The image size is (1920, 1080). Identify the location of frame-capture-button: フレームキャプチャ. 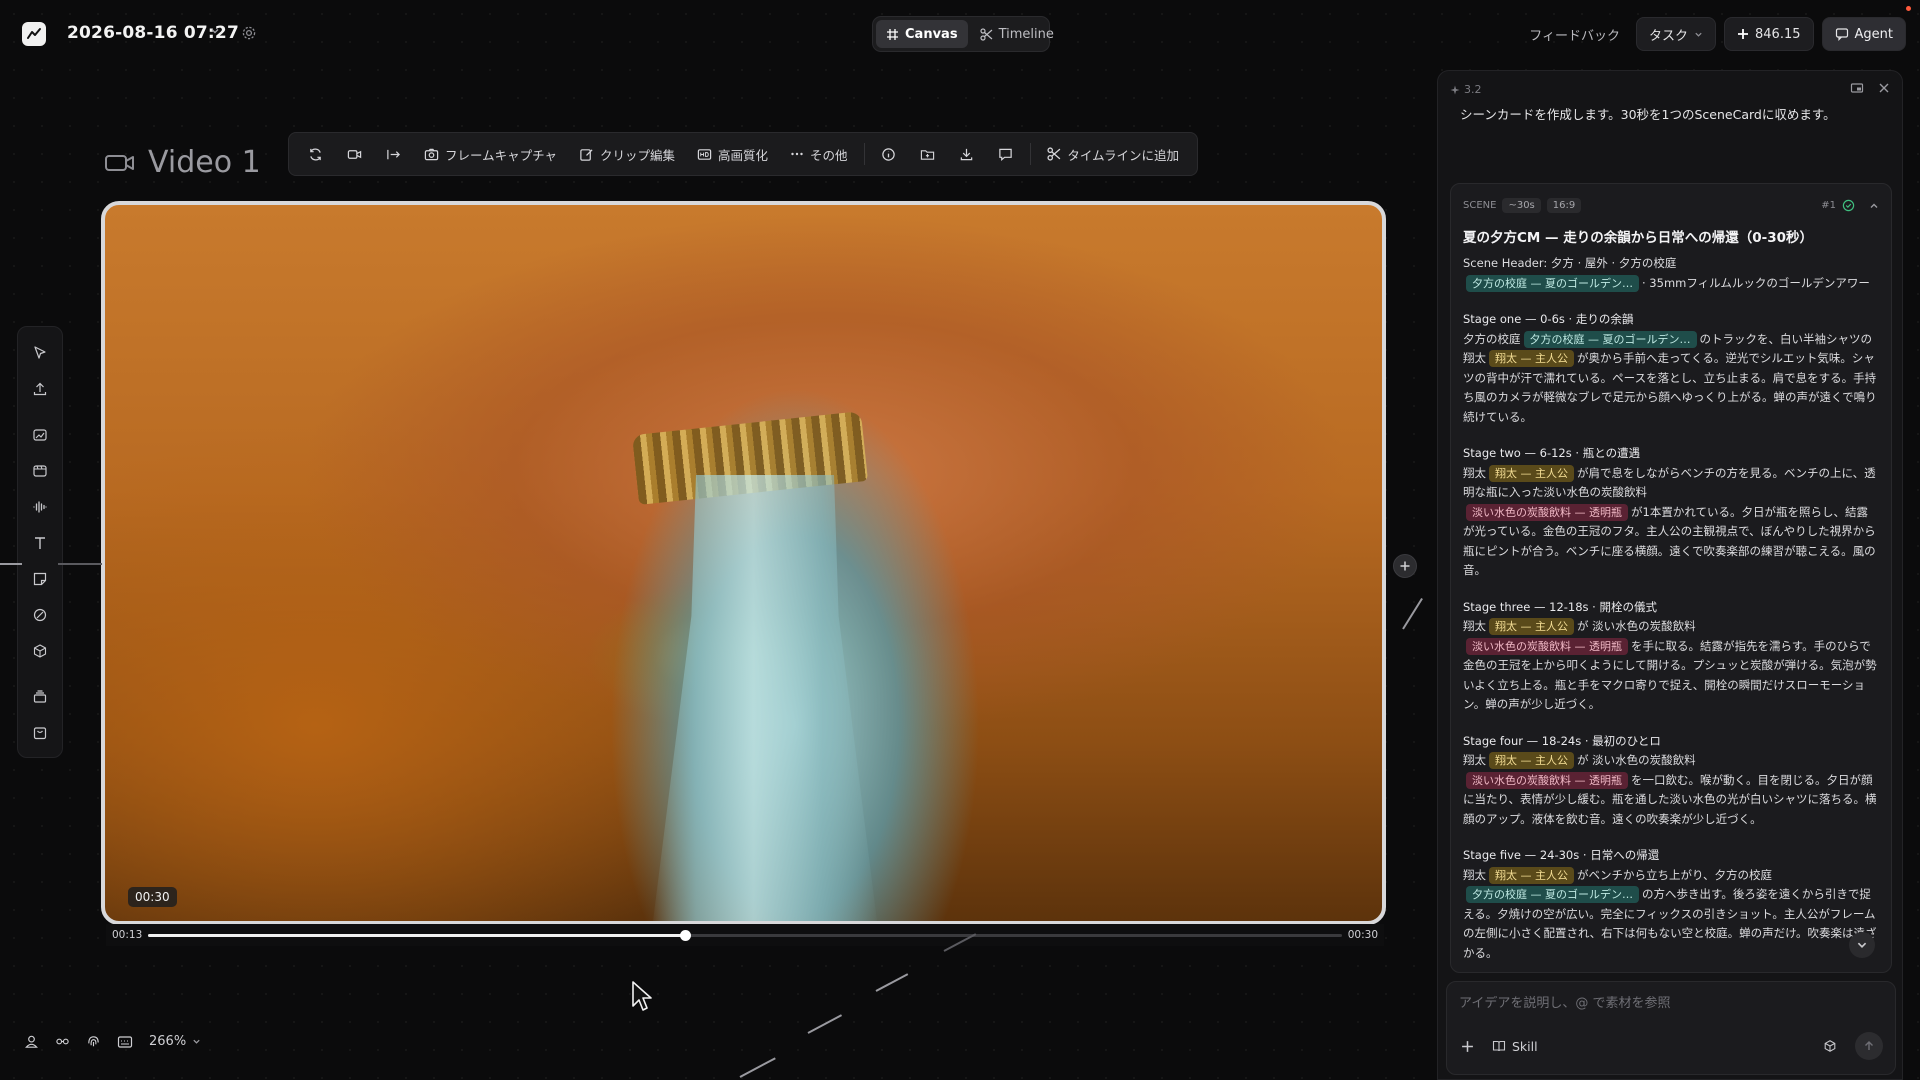
(490, 154).